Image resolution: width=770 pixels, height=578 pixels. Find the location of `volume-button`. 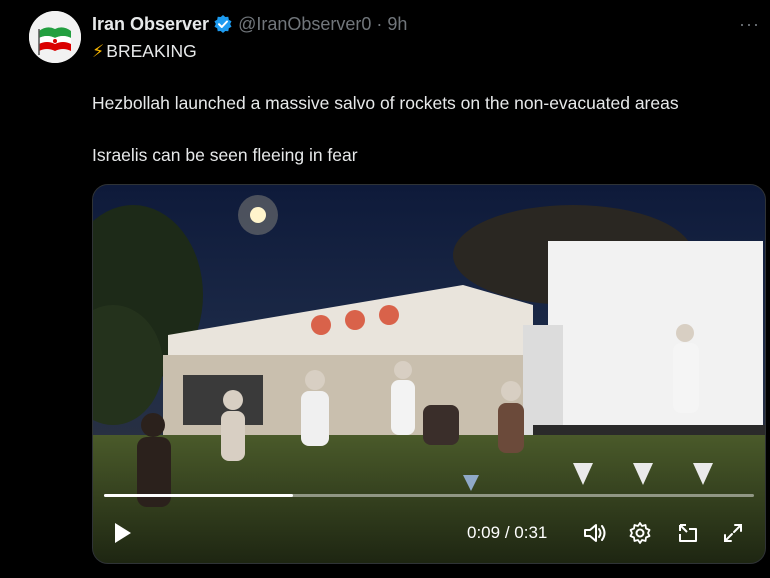

volume-button is located at coordinates (595, 533).